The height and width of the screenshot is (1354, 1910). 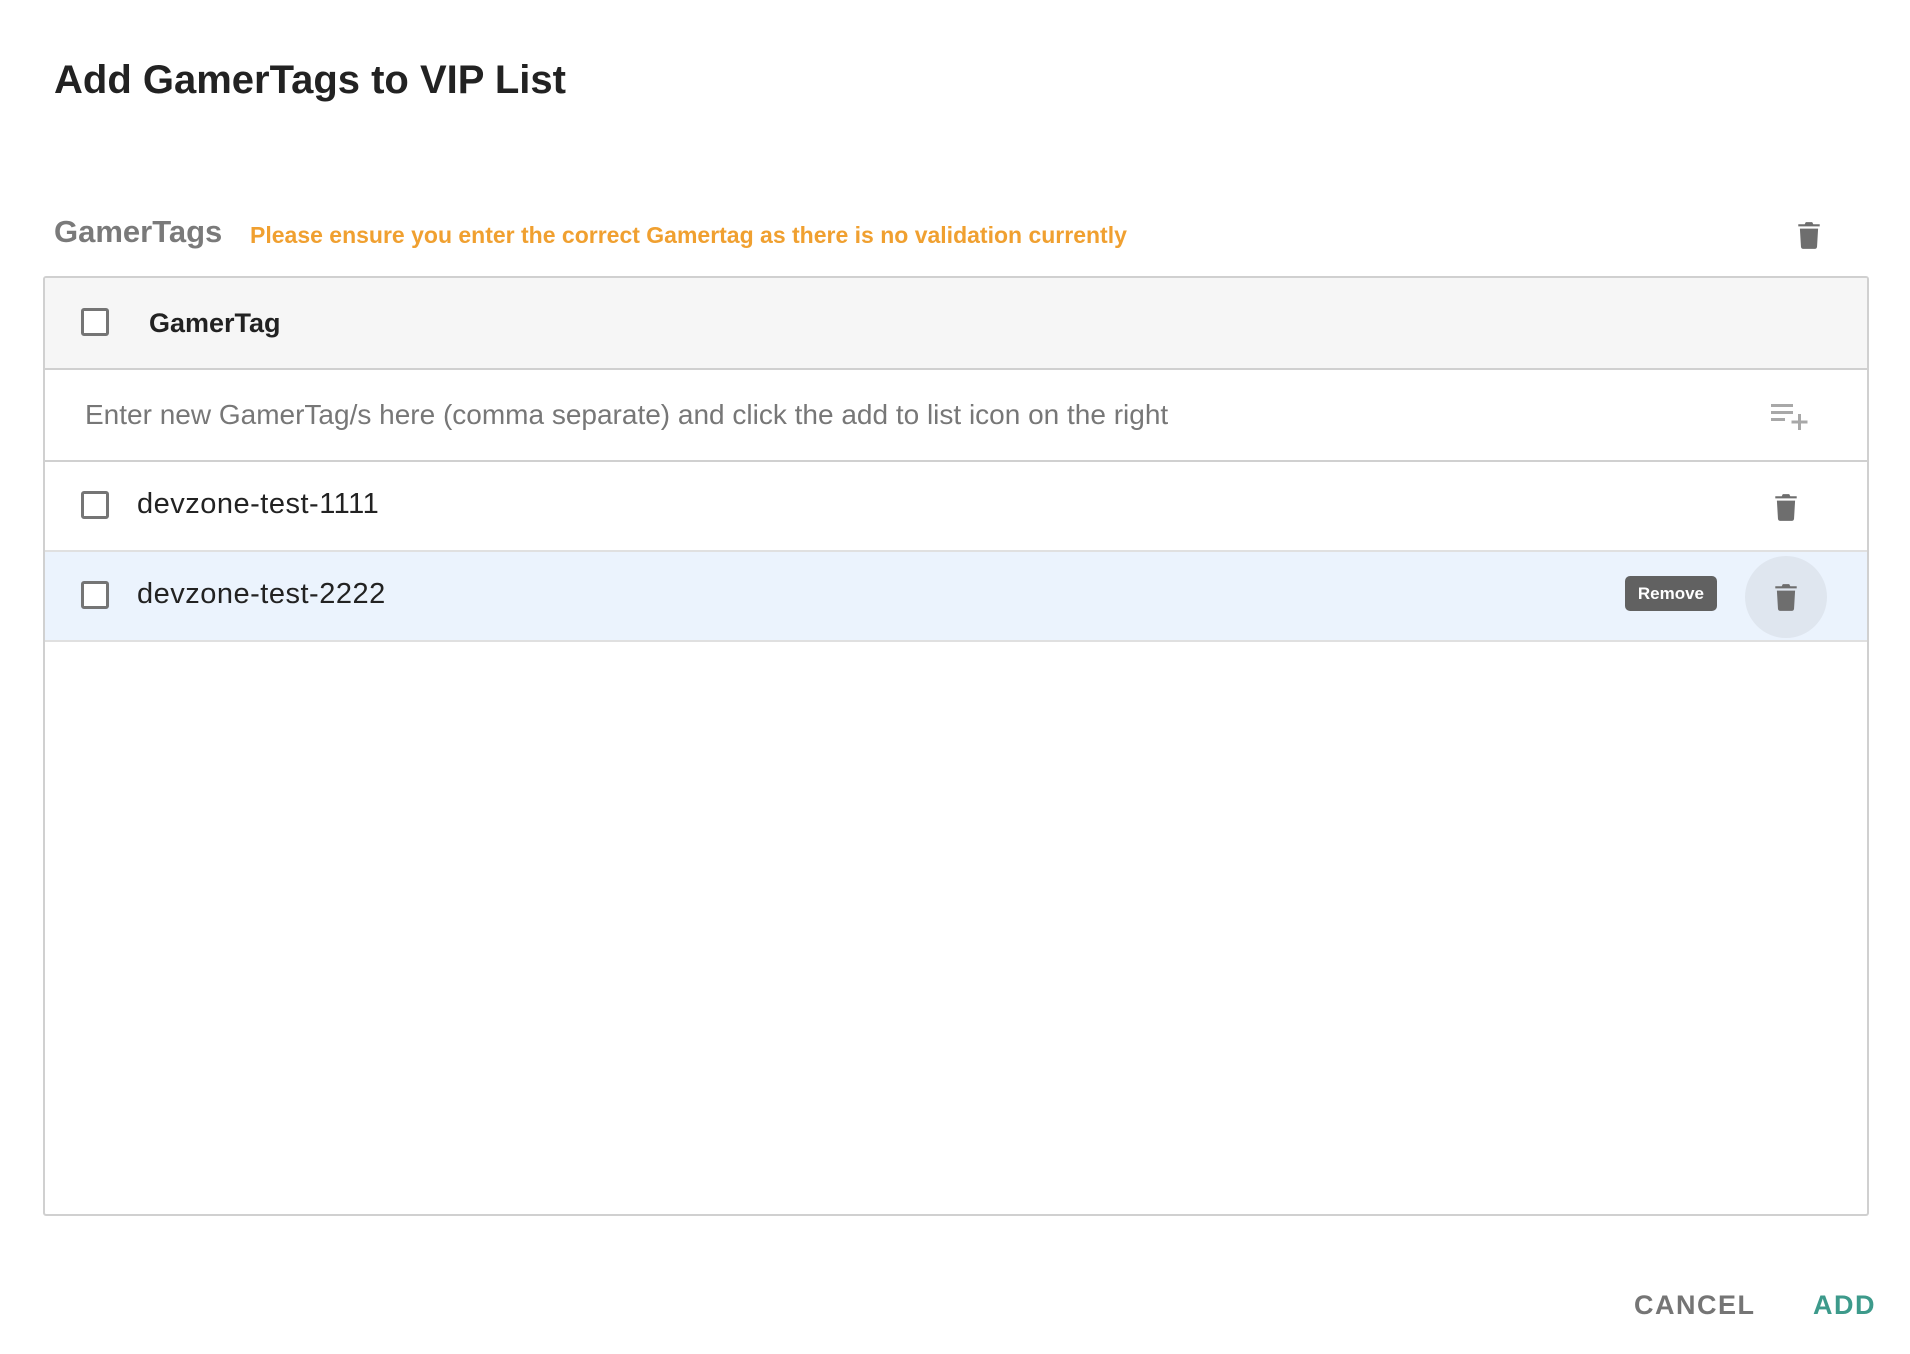 I want to click on dialog-title: Add GamerTags to VIP List, so click(x=310, y=80).